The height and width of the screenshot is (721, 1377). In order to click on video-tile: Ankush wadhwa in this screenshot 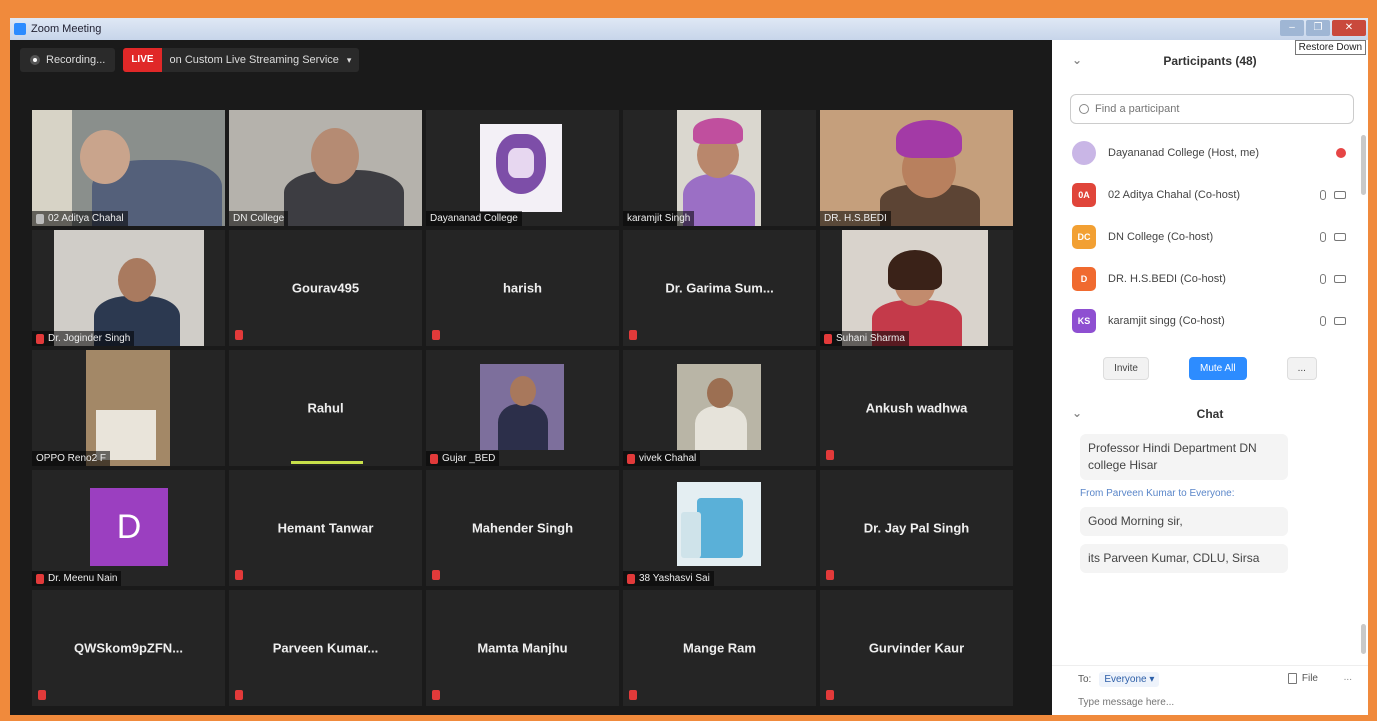, I will do `click(916, 408)`.